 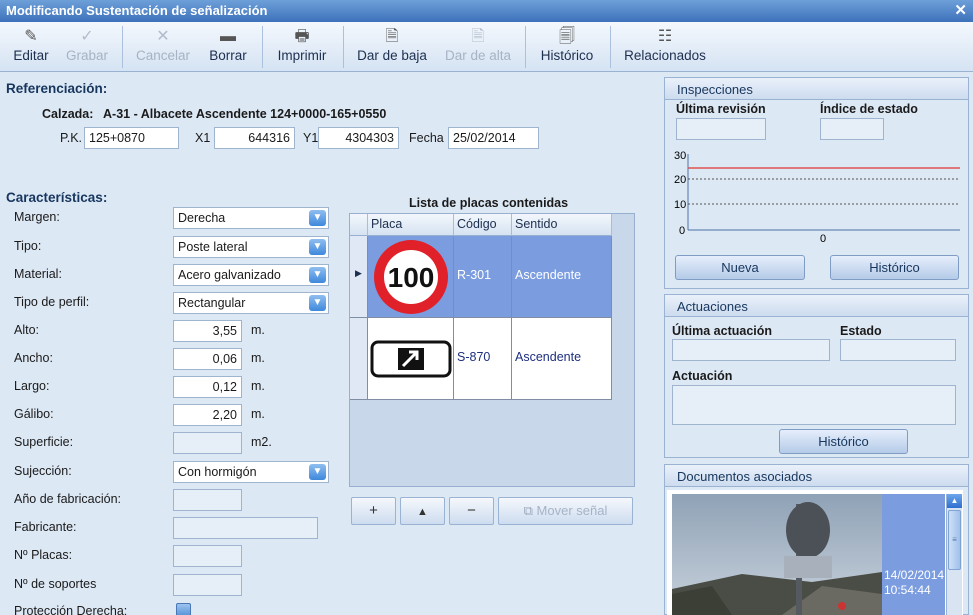 What do you see at coordinates (251, 472) in the screenshot?
I see `sujecion-select: Con hormigón ▼` at bounding box center [251, 472].